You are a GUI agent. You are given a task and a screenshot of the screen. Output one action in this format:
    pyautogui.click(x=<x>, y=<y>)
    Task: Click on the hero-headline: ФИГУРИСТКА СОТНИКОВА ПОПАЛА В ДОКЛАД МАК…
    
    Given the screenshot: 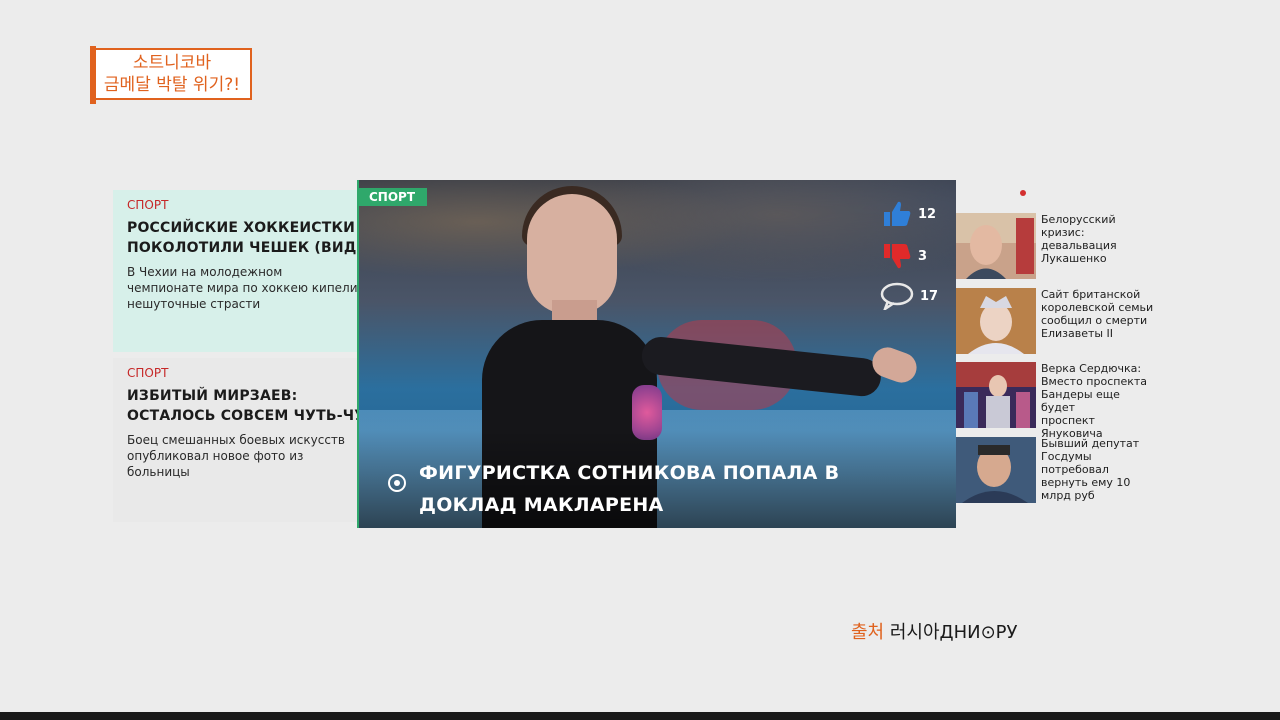 What is the action you would take?
    pyautogui.click(x=679, y=489)
    